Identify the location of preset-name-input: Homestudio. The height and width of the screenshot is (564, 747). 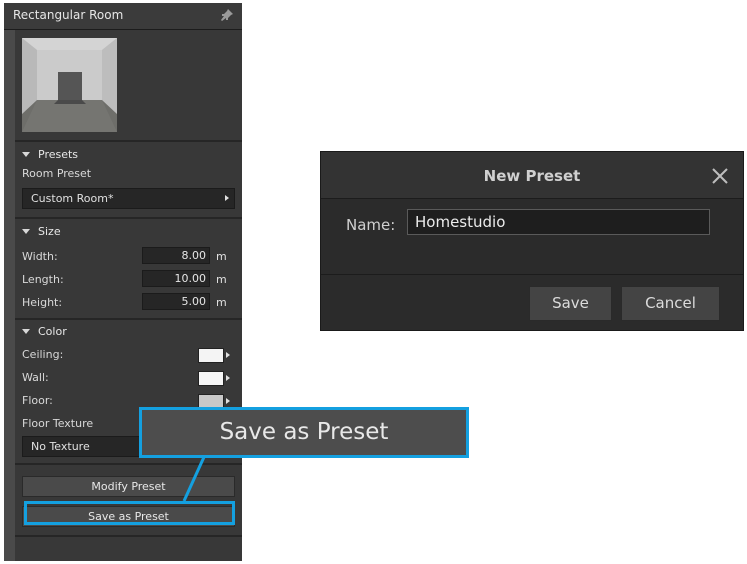
(558, 222).